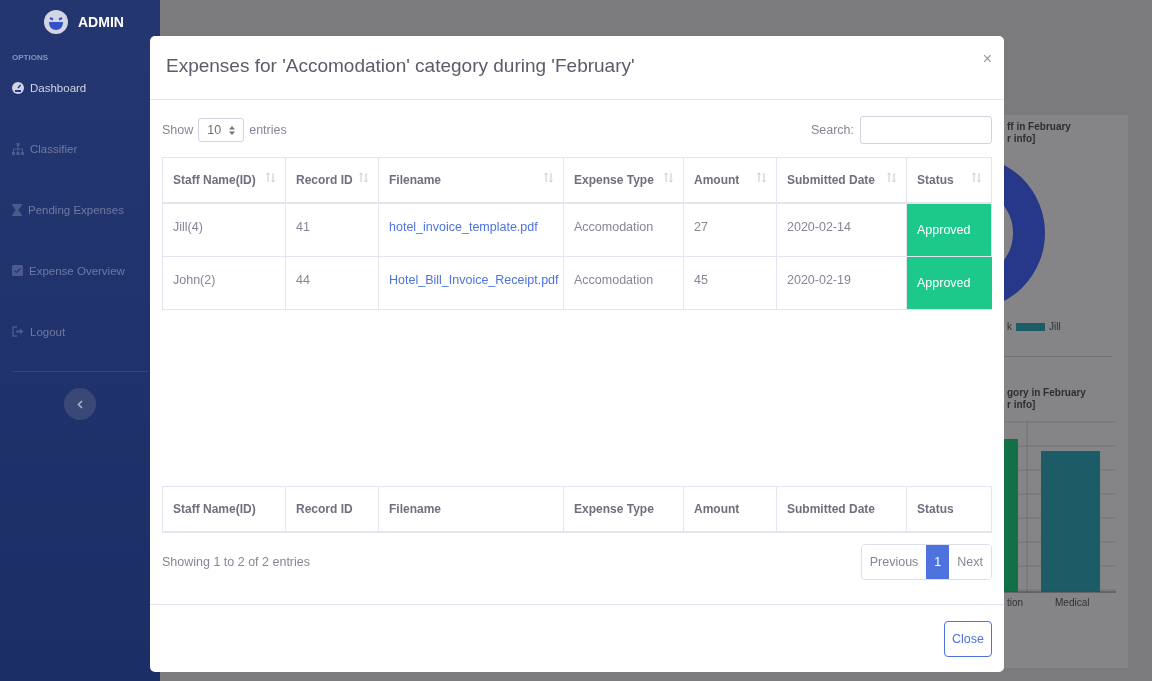  I want to click on close-button: Close, so click(968, 638).